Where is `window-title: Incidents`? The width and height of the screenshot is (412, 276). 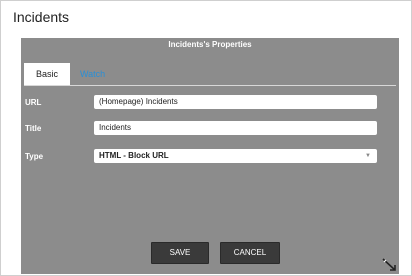 window-title: Incidents is located at coordinates (41, 17).